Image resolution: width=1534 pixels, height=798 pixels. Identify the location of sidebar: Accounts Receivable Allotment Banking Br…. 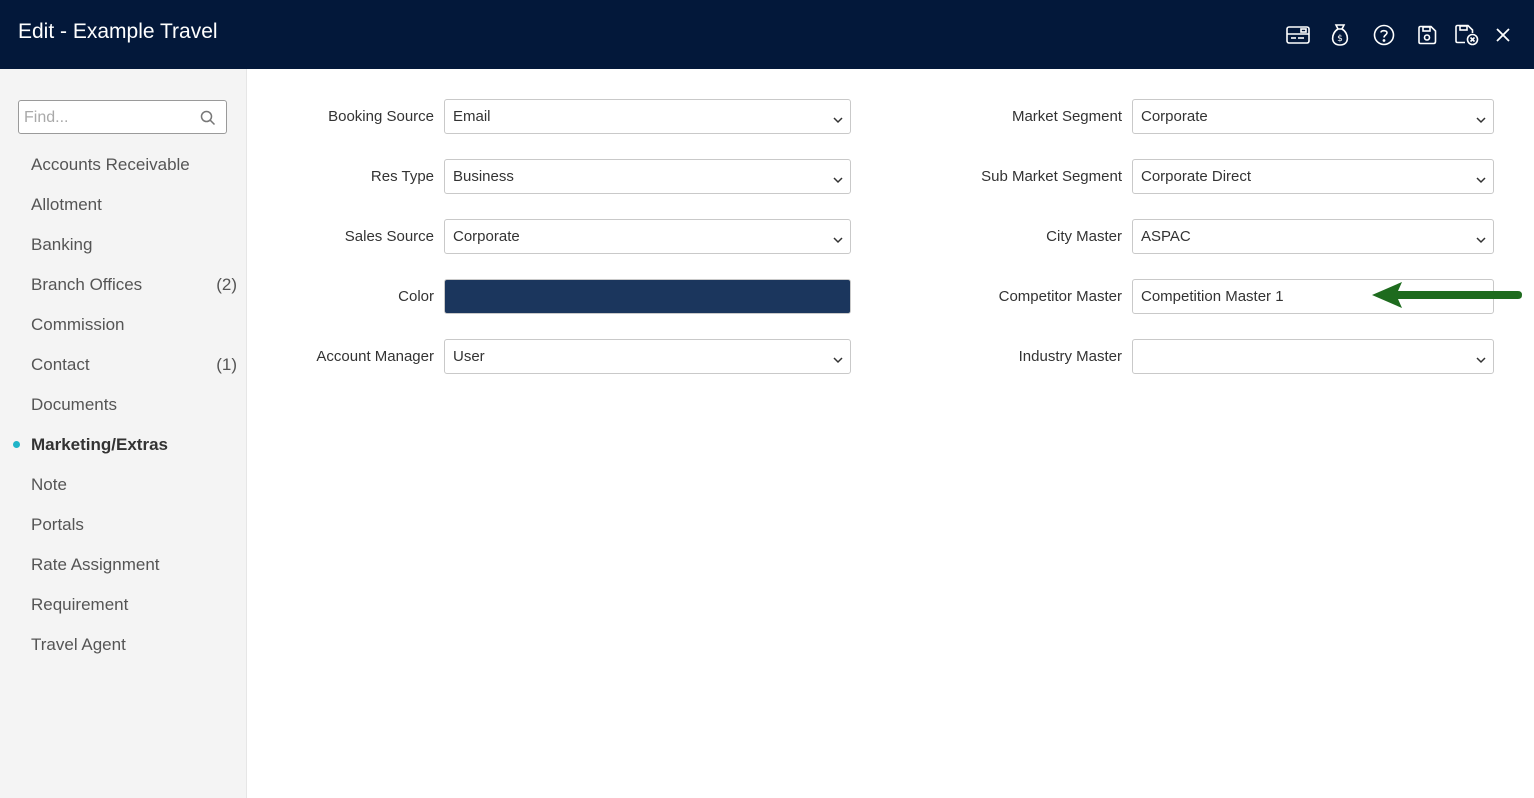
(123, 433).